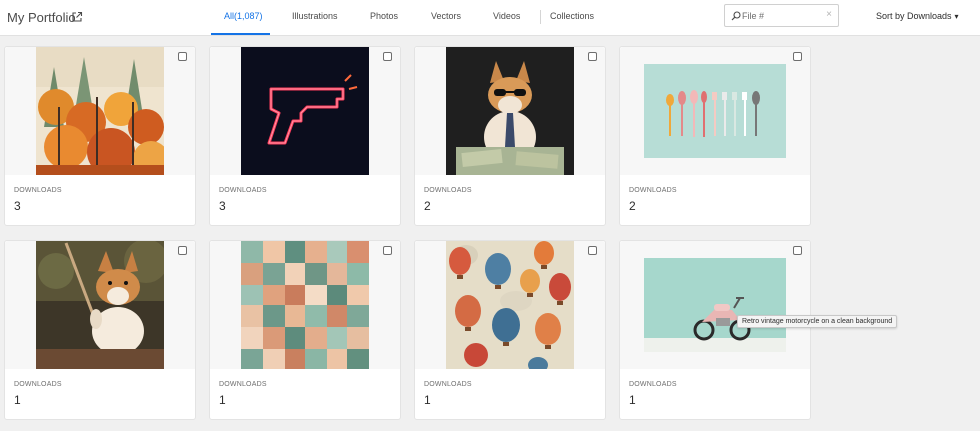  I want to click on abstract-collage-thumbnail-image, so click(305, 305).